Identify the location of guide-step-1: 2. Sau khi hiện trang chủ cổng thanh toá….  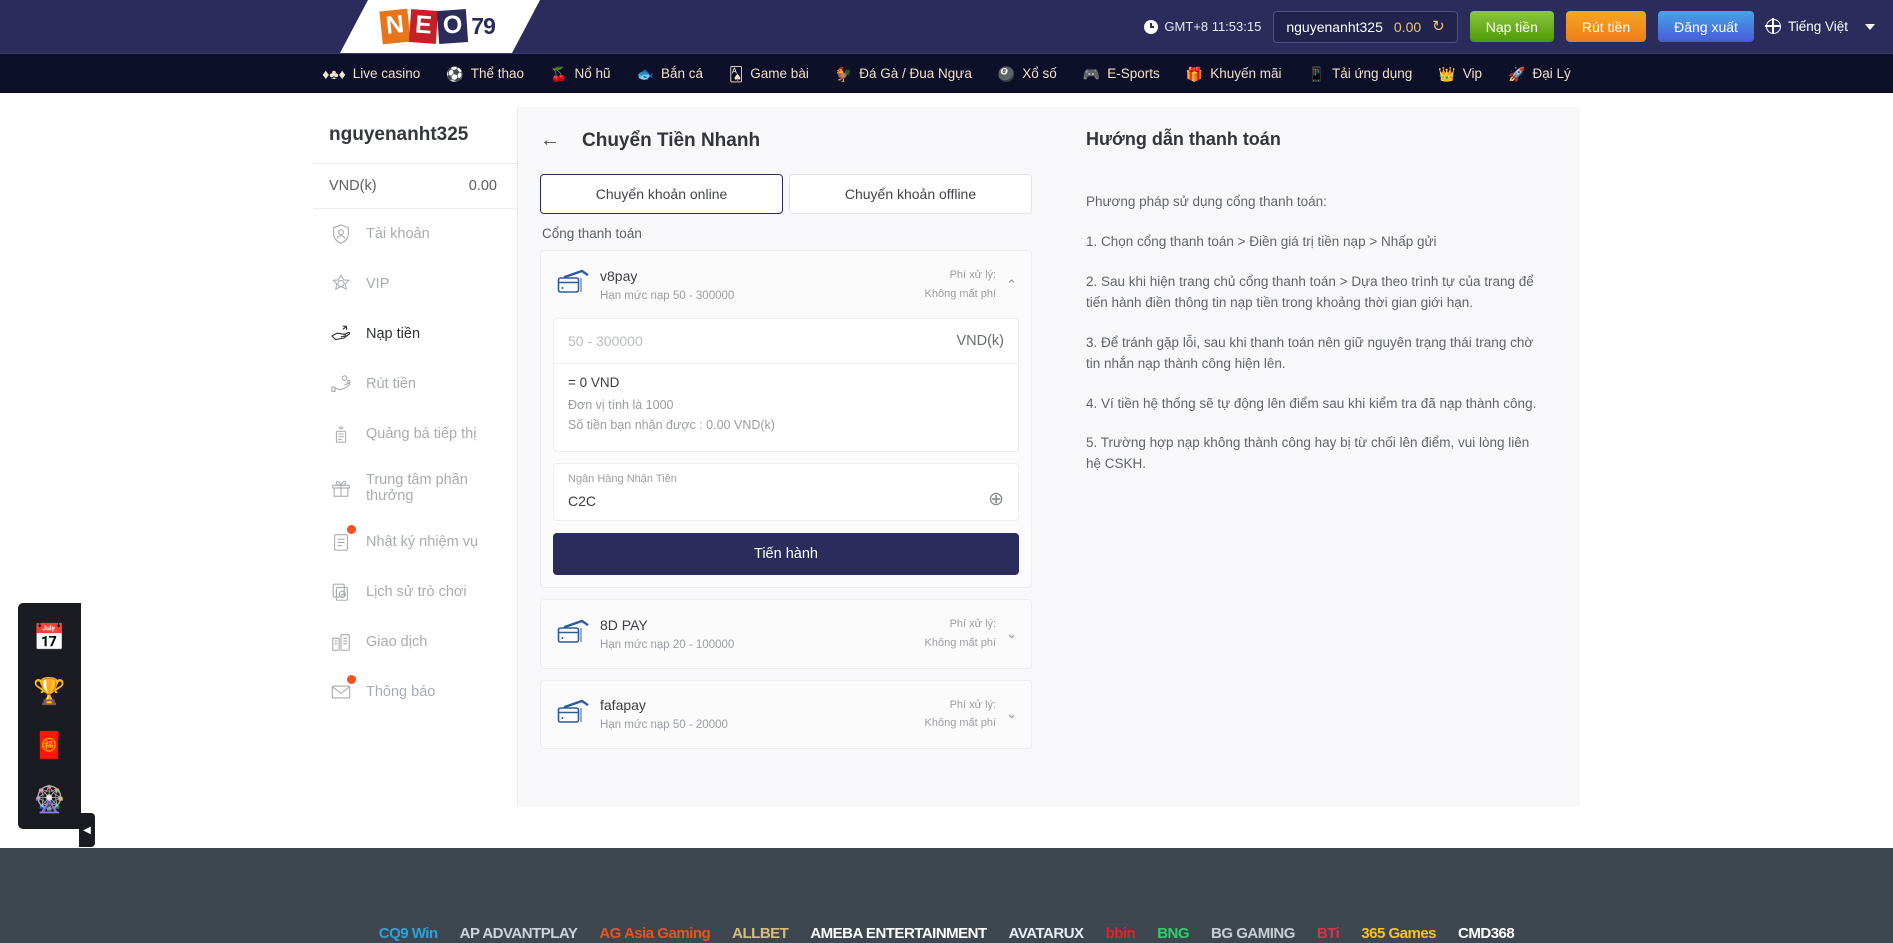
(1310, 291).